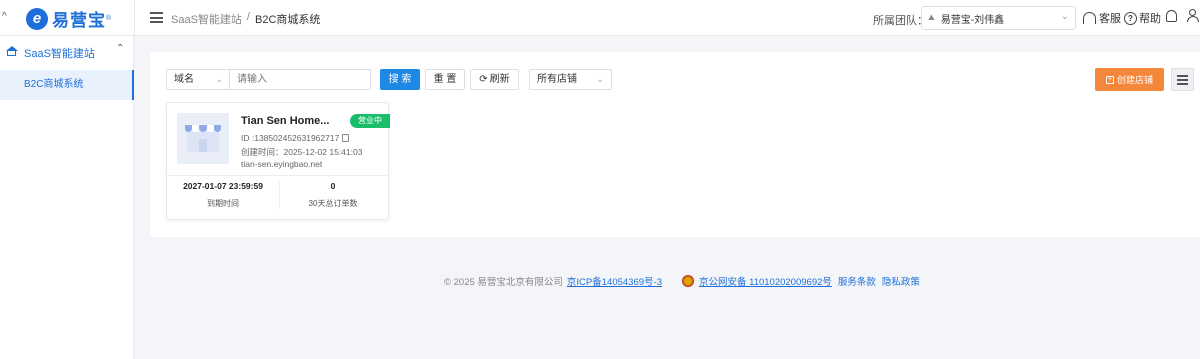 The width and height of the screenshot is (1200, 359). Describe the element at coordinates (223, 203) in the screenshot. I see `expire-label: 到期时间` at that location.